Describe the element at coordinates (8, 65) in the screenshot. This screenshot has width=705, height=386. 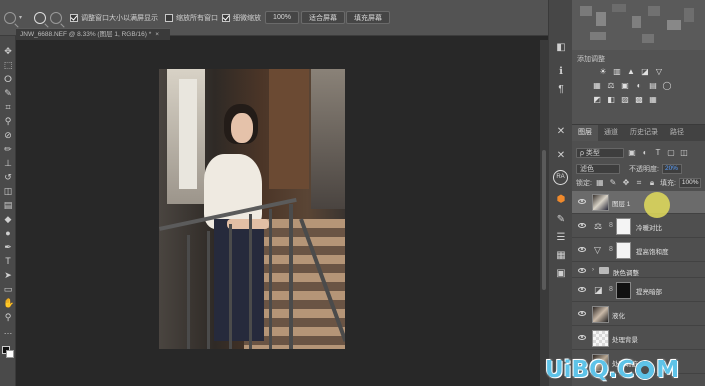
I see `marquee-tool-icon: ⬚` at that location.